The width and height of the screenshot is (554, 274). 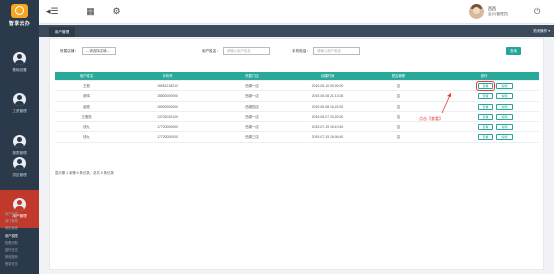 I want to click on sidebar-item-label: 基础设置, so click(x=19, y=70).